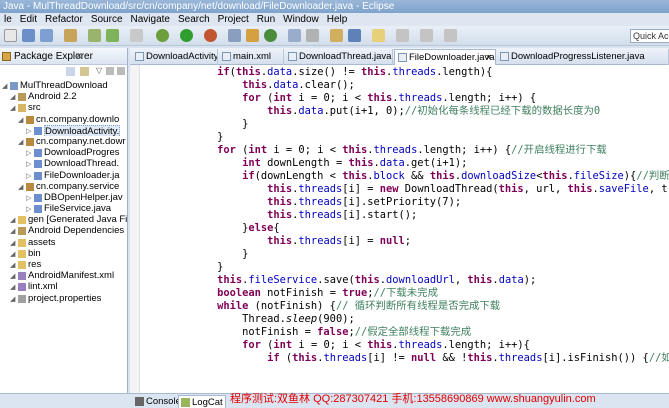 The width and height of the screenshot is (669, 408). I want to click on tree-item: ▷ FileDownloader.ja, so click(63, 175).